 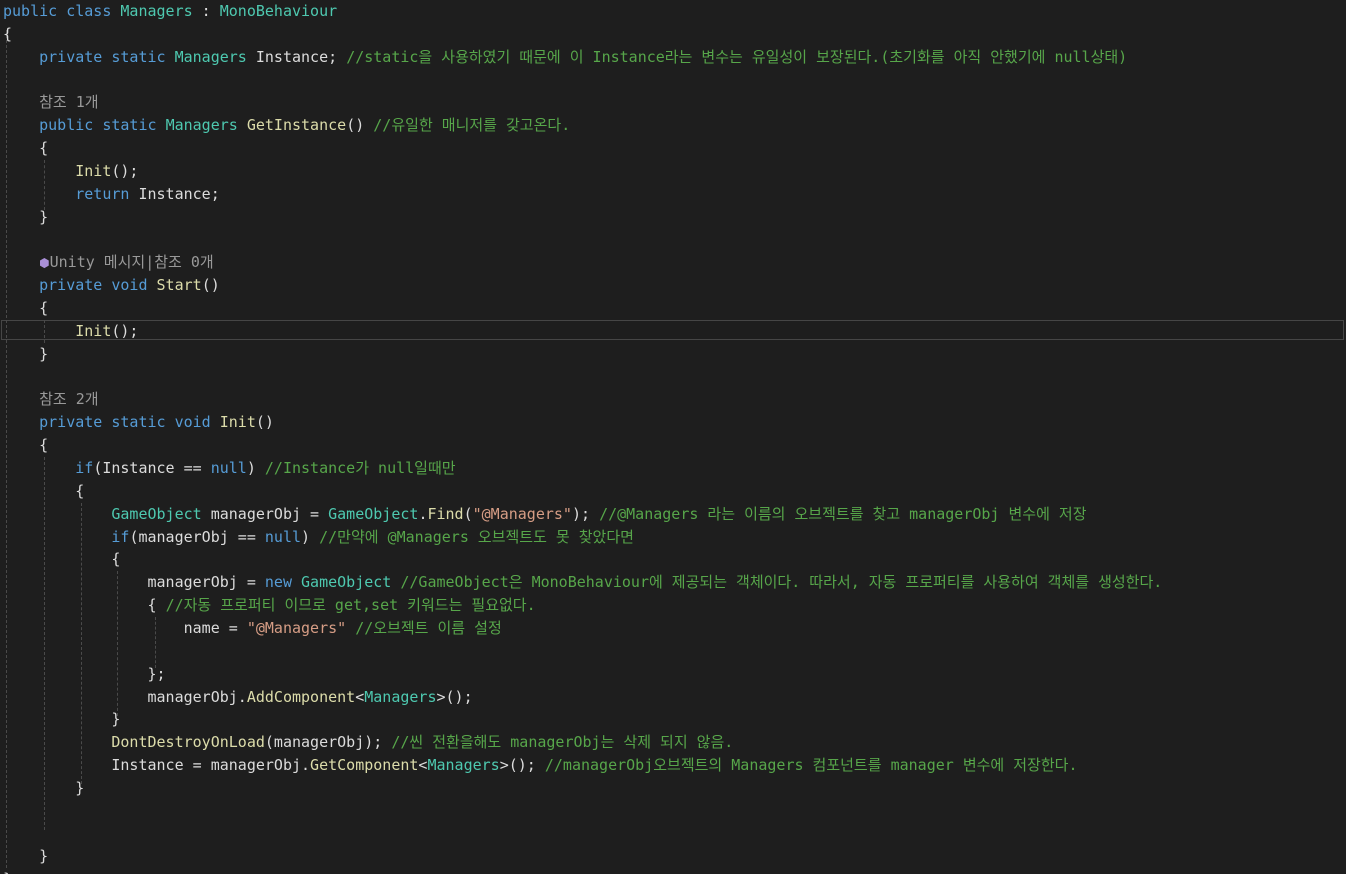 I want to click on code-token: null, so click(x=228, y=468).